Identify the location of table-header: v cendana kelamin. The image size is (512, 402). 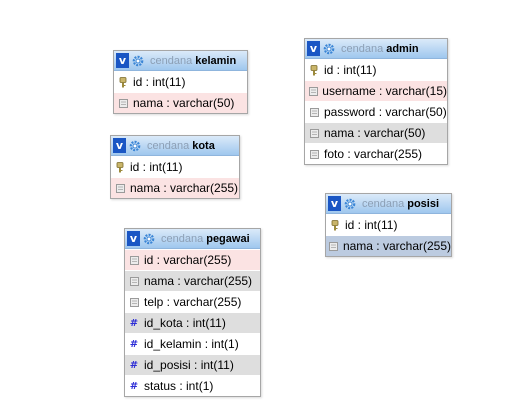
(180, 61).